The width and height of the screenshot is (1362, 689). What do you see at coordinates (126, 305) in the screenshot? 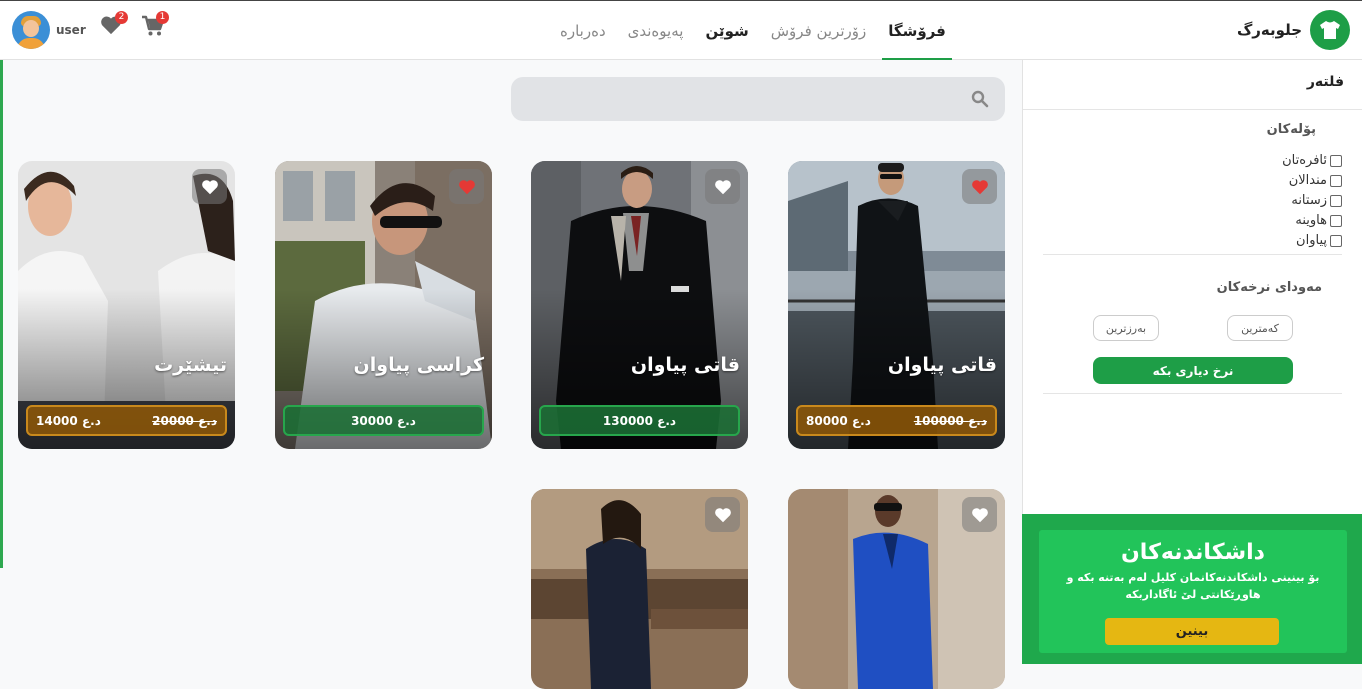
I see `product-card: تیشێرت 14000 د.ع 20000 د.ع` at bounding box center [126, 305].